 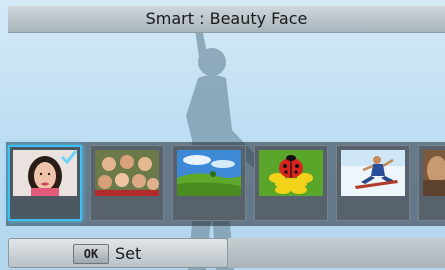 I want to click on checkmark-icon, so click(x=69, y=157).